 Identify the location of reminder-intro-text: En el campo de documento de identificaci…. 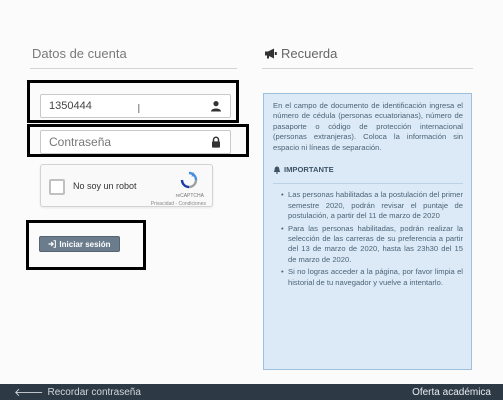
(368, 126).